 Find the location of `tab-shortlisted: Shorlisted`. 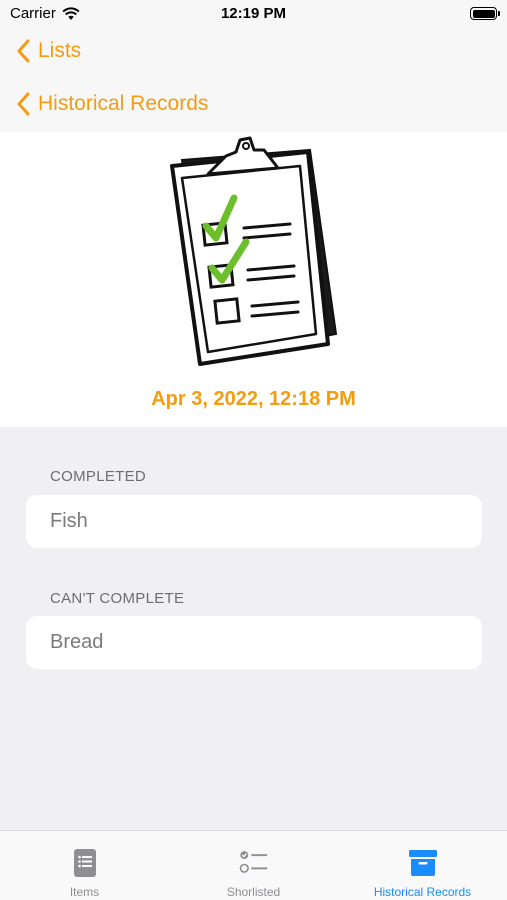

tab-shortlisted: Shorlisted is located at coordinates (253, 865).